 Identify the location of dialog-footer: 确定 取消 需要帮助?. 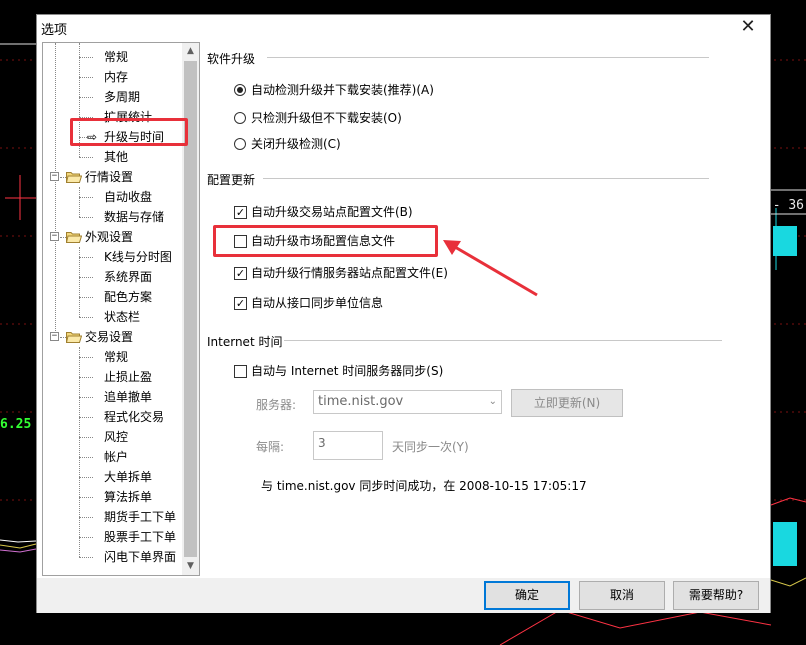
(403, 595).